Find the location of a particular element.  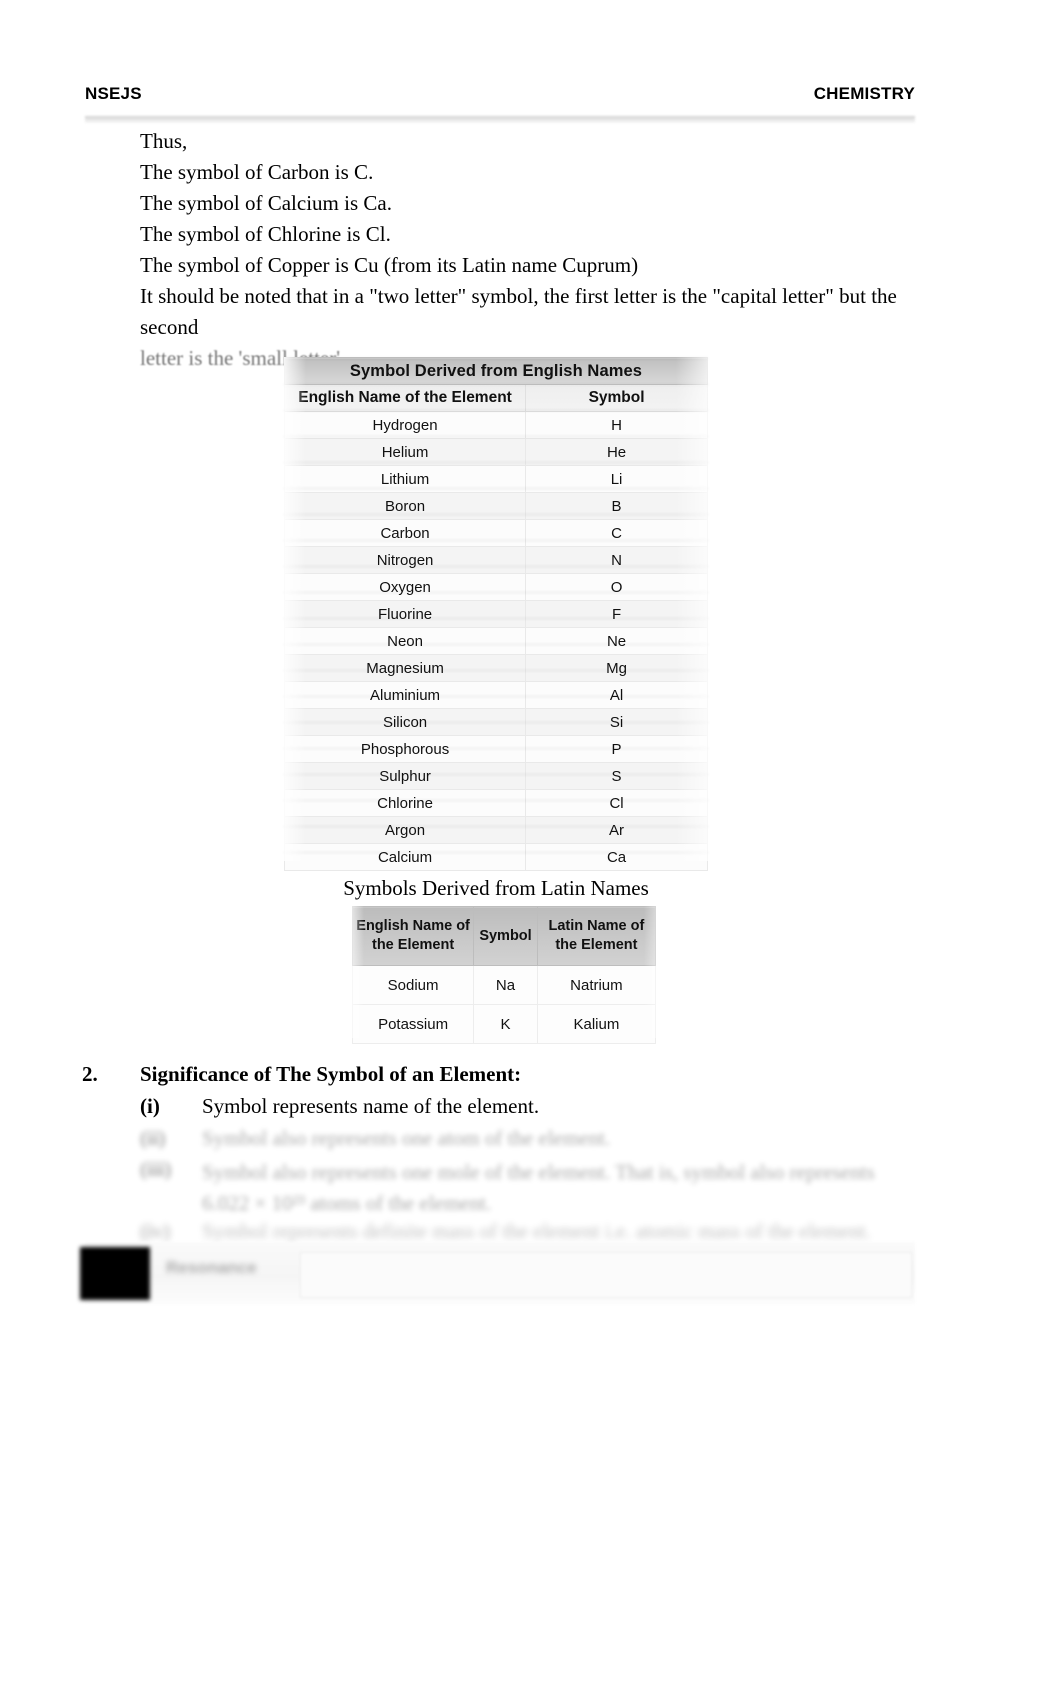

table-row: Nitrogen N is located at coordinates (495, 560).